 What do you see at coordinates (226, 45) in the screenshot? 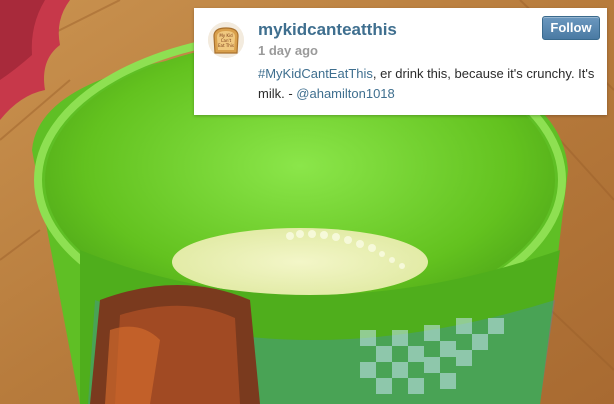
I see `svg-text: Eat This` at bounding box center [226, 45].